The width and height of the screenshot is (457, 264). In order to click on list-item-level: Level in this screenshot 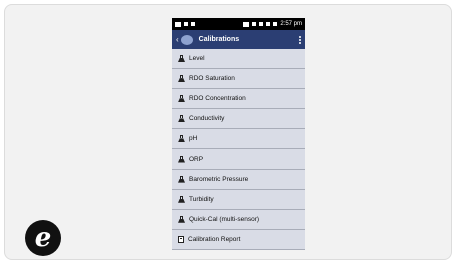, I will do `click(238, 59)`.